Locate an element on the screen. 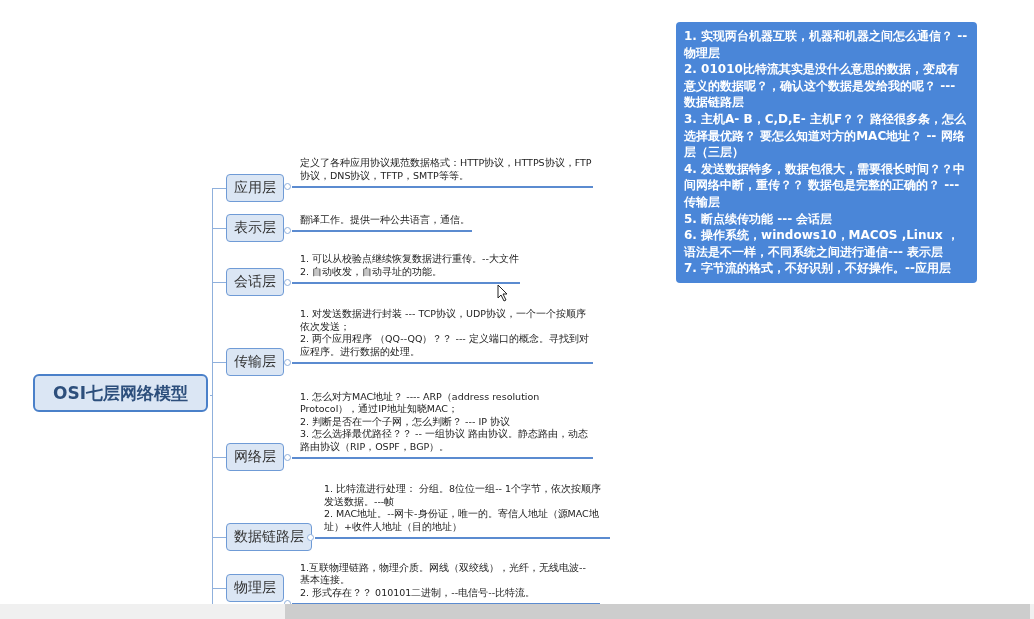  layer-description: 翻译工作。提供一种公共语言，通信。 is located at coordinates (385, 219).